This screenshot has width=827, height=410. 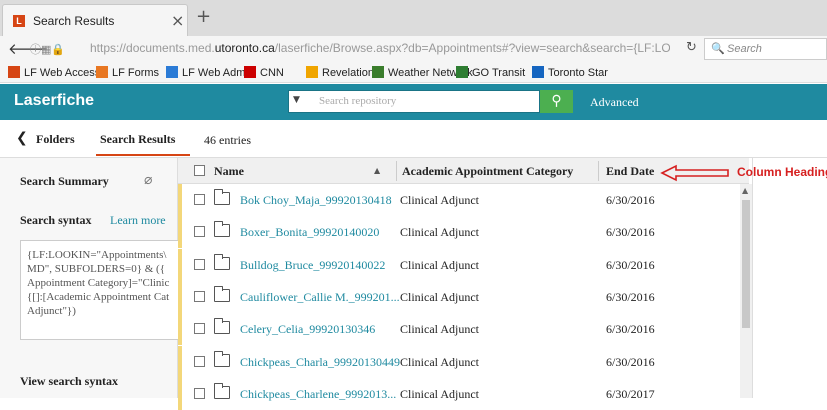 I want to click on browser-tab: L Search Results ×, so click(x=95, y=20).